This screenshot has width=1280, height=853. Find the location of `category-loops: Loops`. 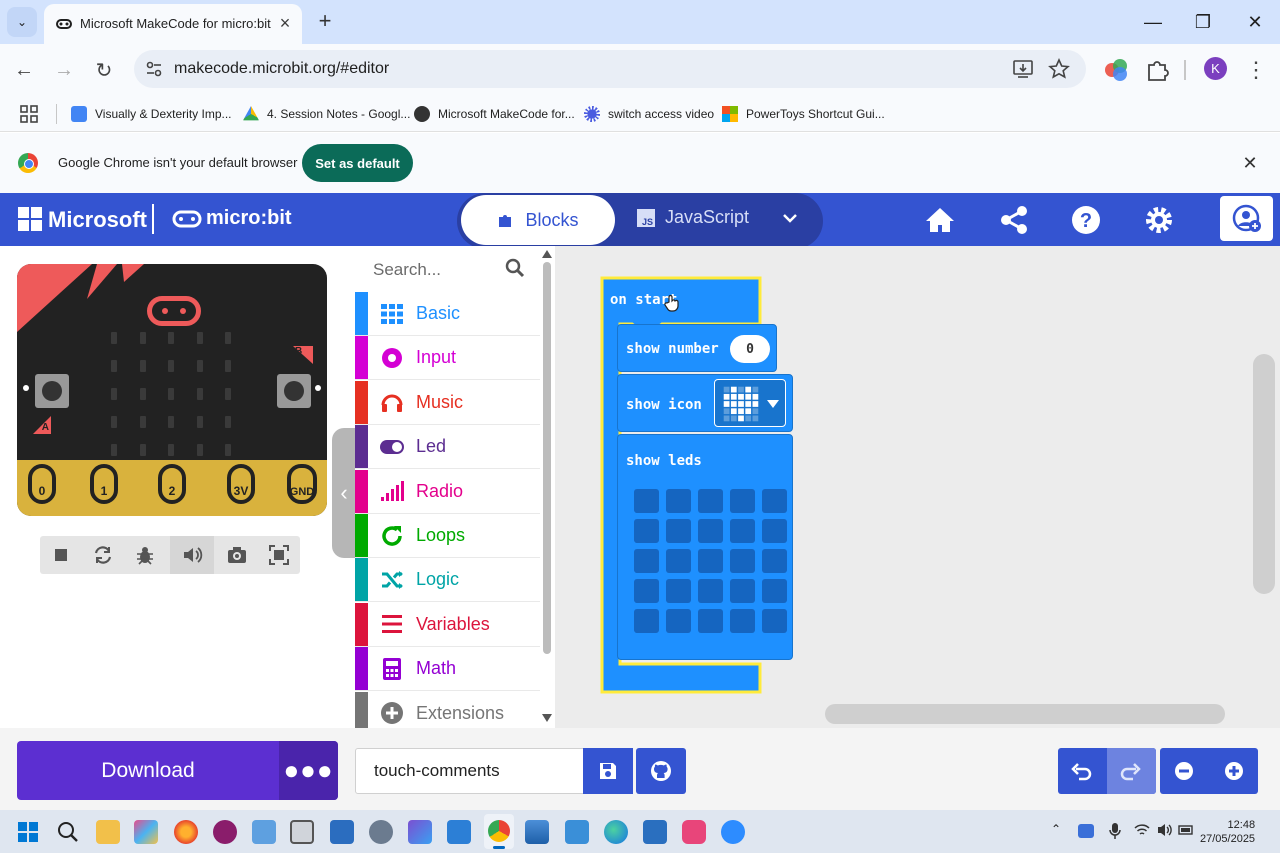

category-loops: Loops is located at coordinates (447, 536).